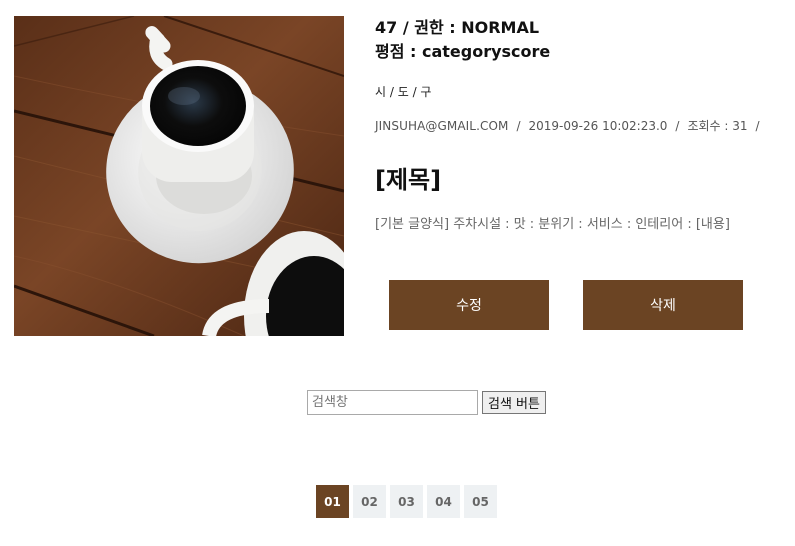 The image size is (795, 546). What do you see at coordinates (457, 27) in the screenshot?
I see `post-number-authority: 47 / 권한 : NORMAL` at bounding box center [457, 27].